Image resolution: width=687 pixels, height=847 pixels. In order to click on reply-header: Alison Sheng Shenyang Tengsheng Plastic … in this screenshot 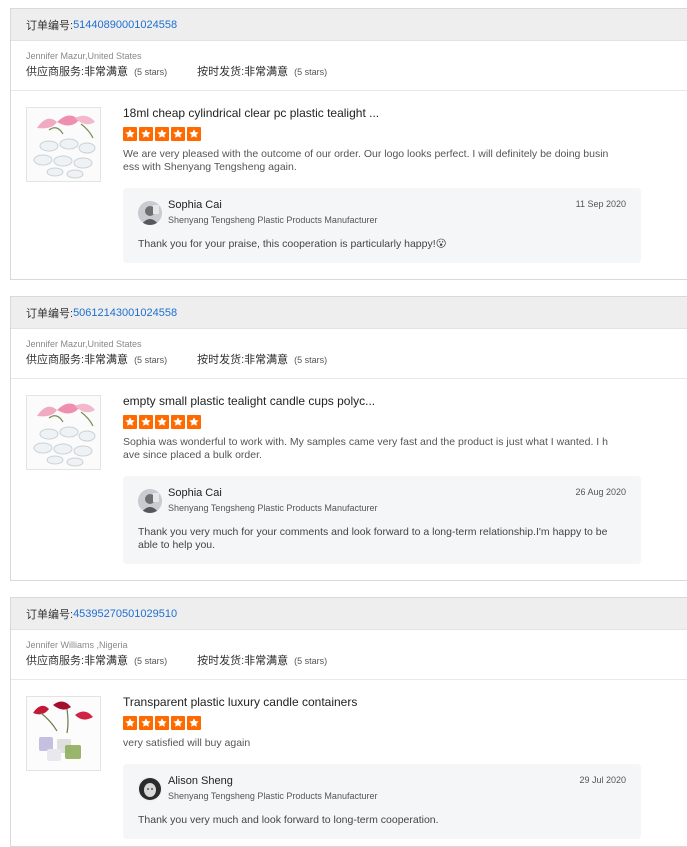, I will do `click(382, 788)`.